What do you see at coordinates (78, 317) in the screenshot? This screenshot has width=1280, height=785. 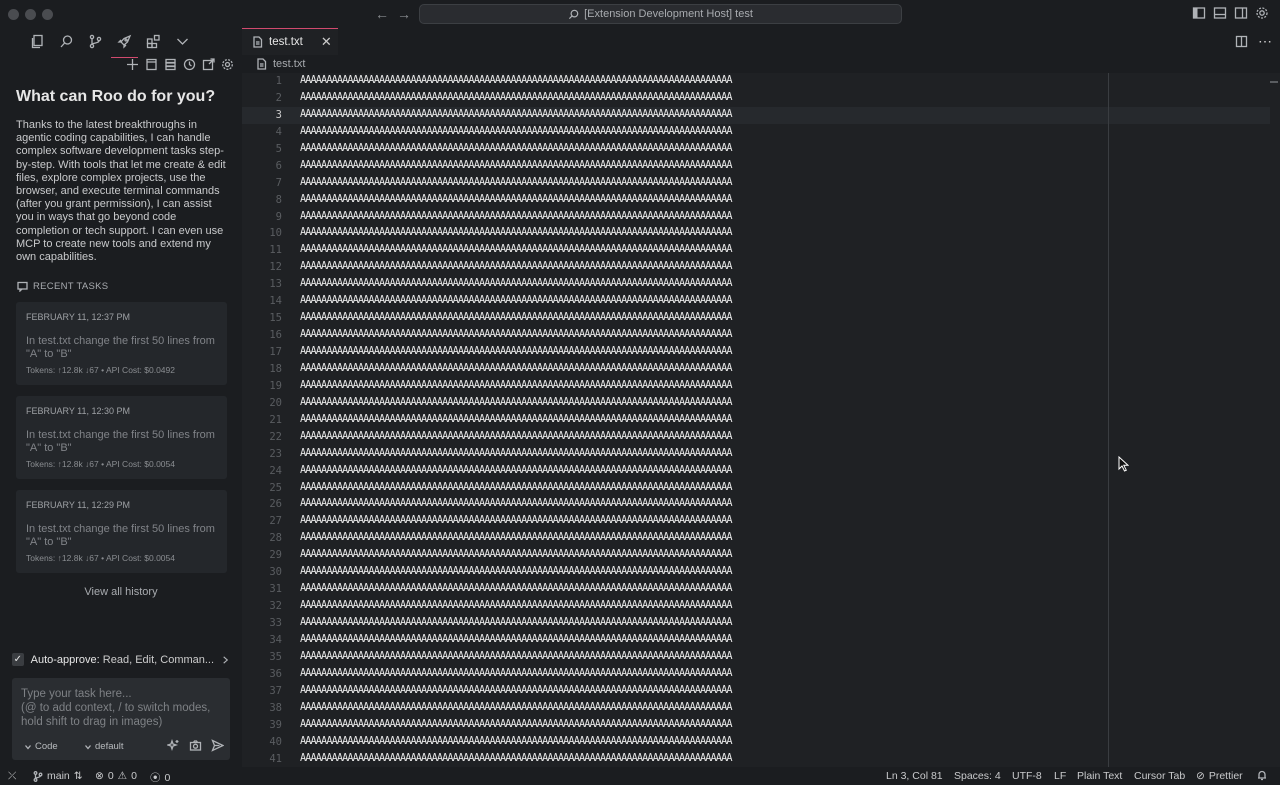 I see `task-date: FEBRUARY 11, 12:37 PM` at bounding box center [78, 317].